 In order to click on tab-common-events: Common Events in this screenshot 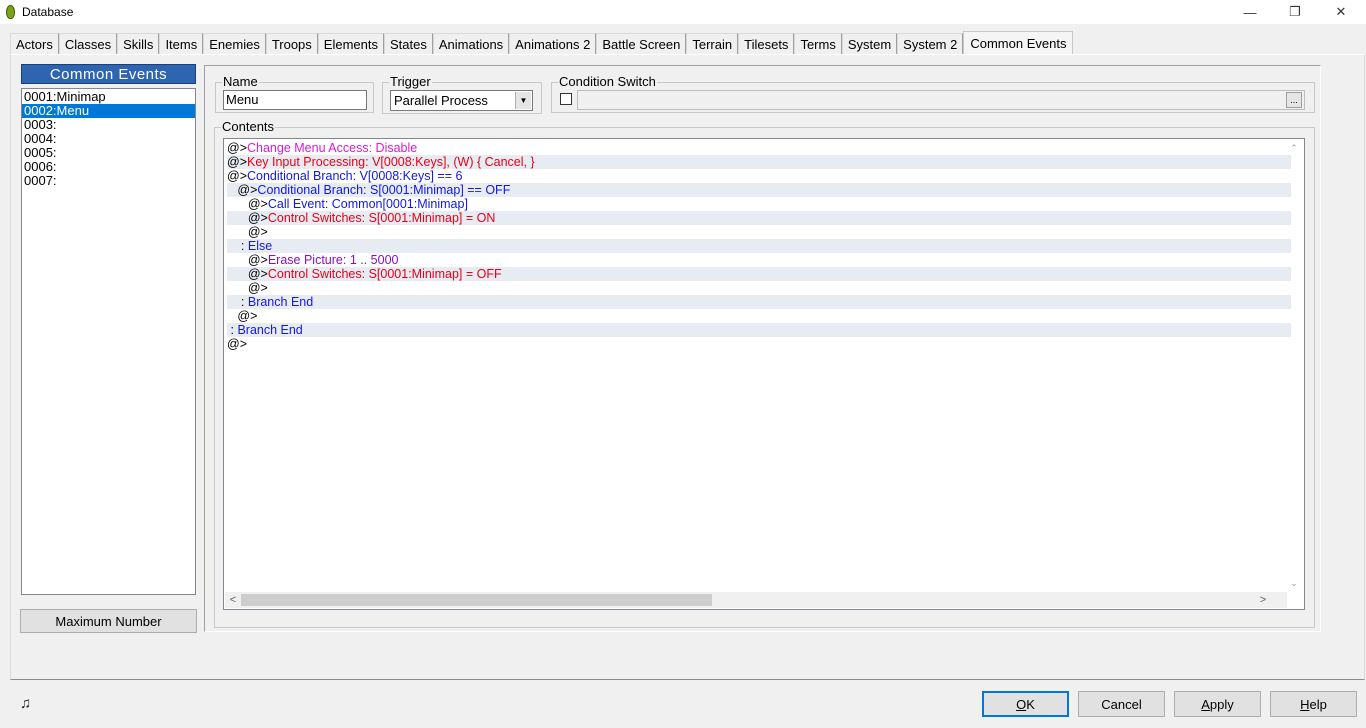, I will do `click(1018, 43)`.